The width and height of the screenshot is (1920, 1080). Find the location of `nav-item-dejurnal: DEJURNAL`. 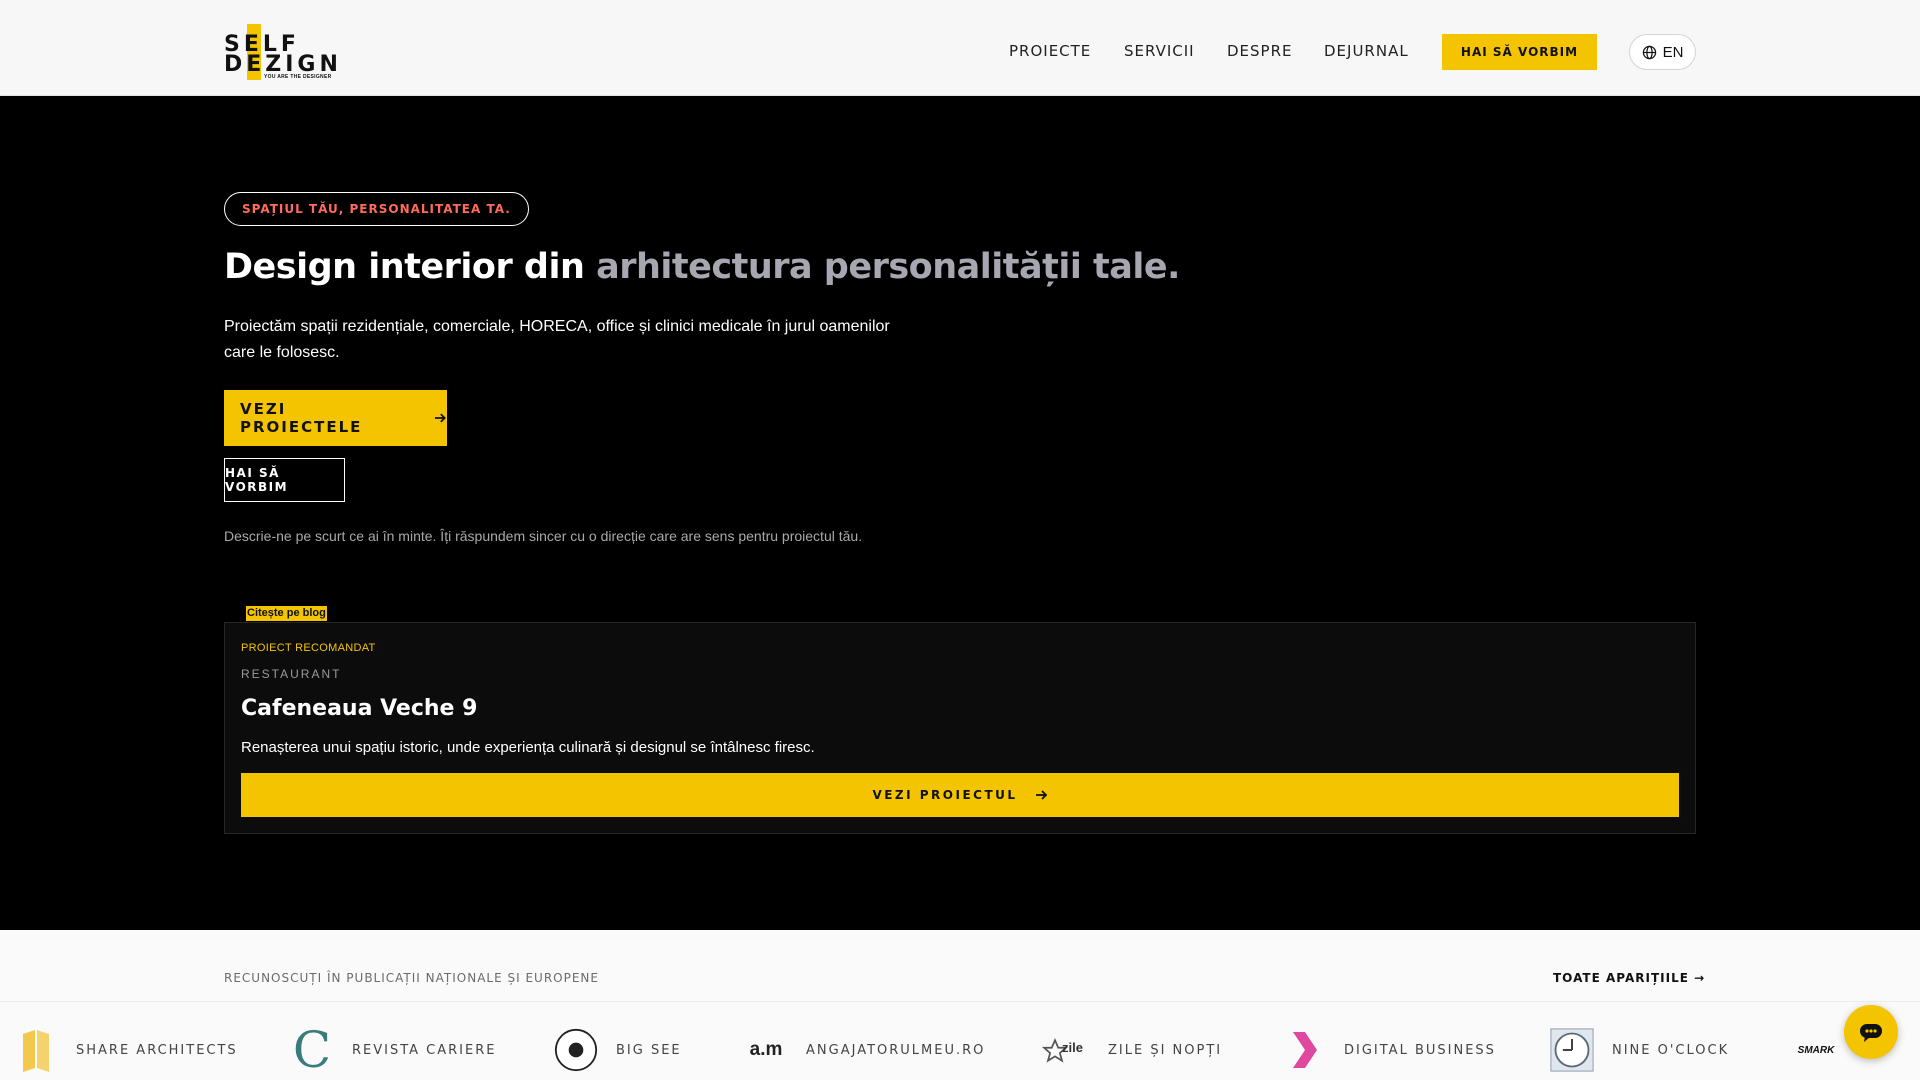

nav-item-dejurnal: DEJURNAL is located at coordinates (1366, 51).